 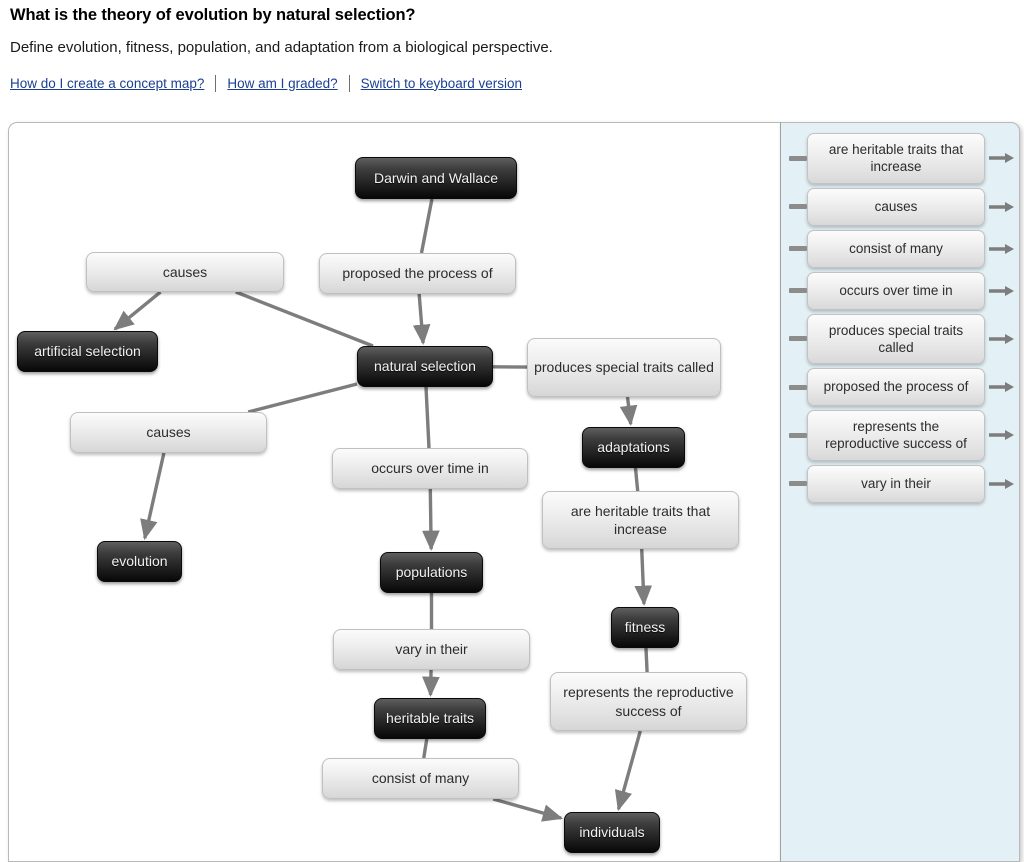 I want to click on tray-item-are-heritable-traits-that-increase: are heritable traits that increase, so click(x=900, y=158).